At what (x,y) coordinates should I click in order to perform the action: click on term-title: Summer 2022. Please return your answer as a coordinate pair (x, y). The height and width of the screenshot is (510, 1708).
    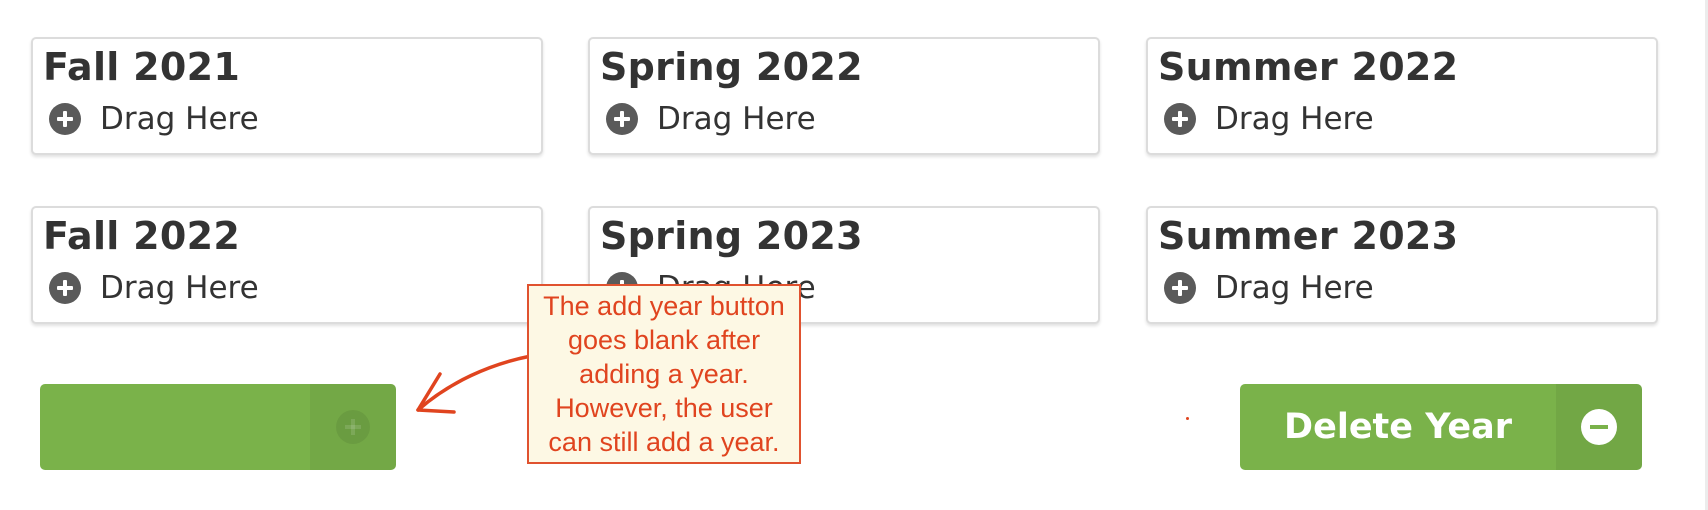
    Looking at the image, I should click on (1308, 67).